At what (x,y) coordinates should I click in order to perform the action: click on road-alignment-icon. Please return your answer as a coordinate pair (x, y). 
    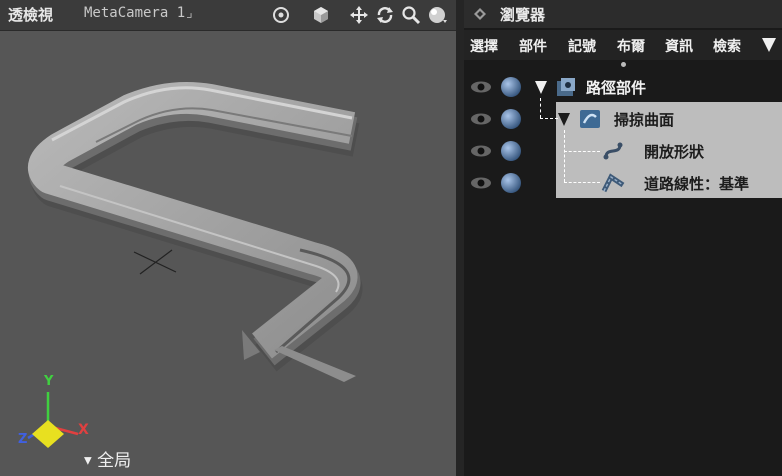
    Looking at the image, I should click on (613, 183).